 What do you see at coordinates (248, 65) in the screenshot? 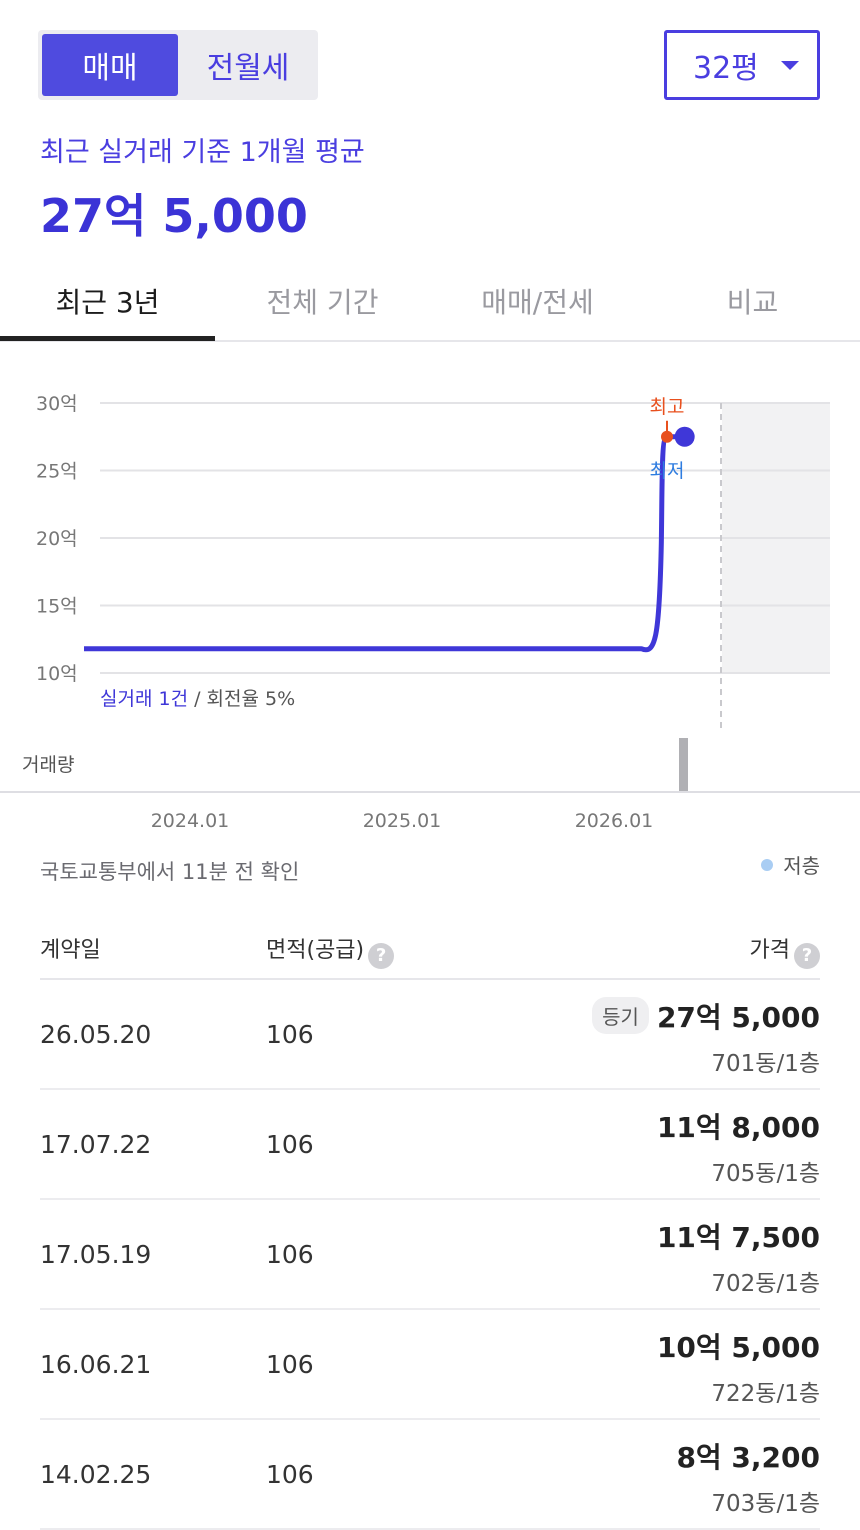
I see `rent-toggle-button: 전월세` at bounding box center [248, 65].